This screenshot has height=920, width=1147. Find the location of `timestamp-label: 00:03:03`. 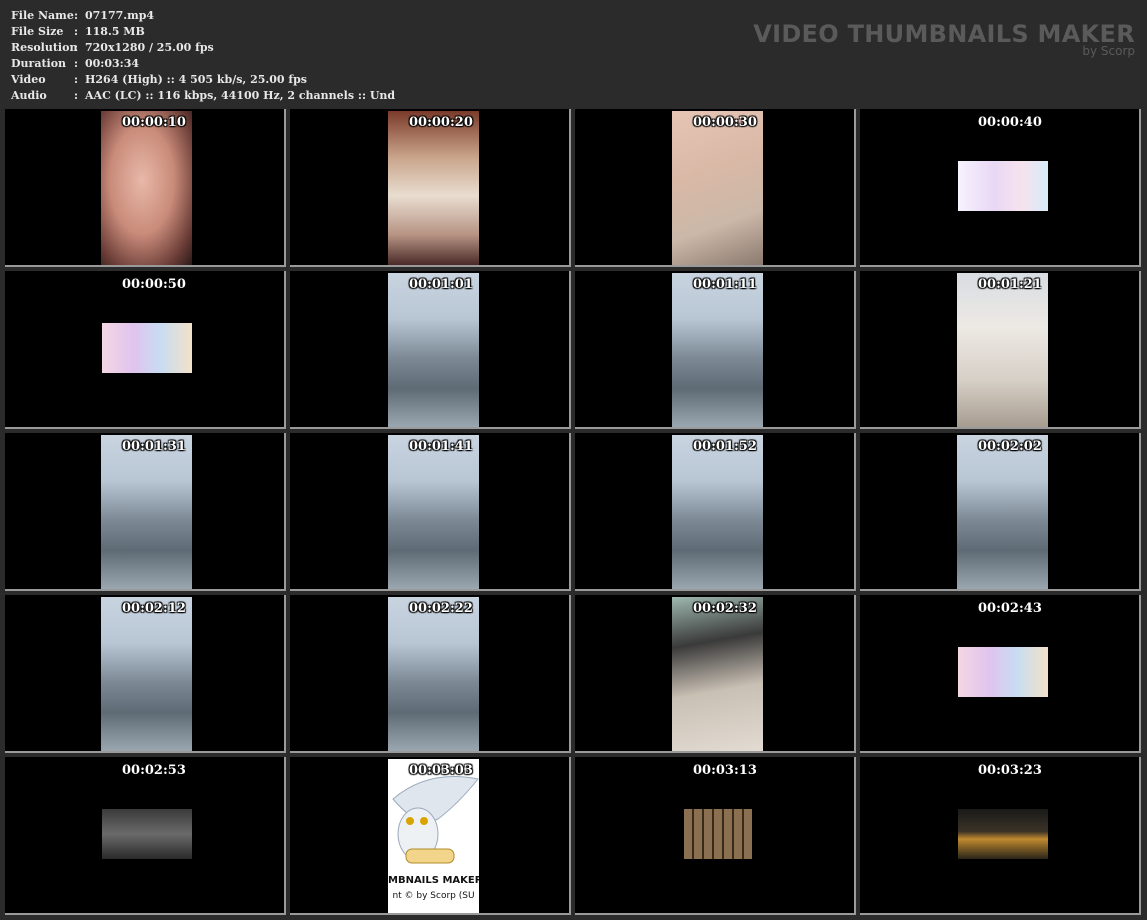

timestamp-label: 00:03:03 is located at coordinates (441, 770).